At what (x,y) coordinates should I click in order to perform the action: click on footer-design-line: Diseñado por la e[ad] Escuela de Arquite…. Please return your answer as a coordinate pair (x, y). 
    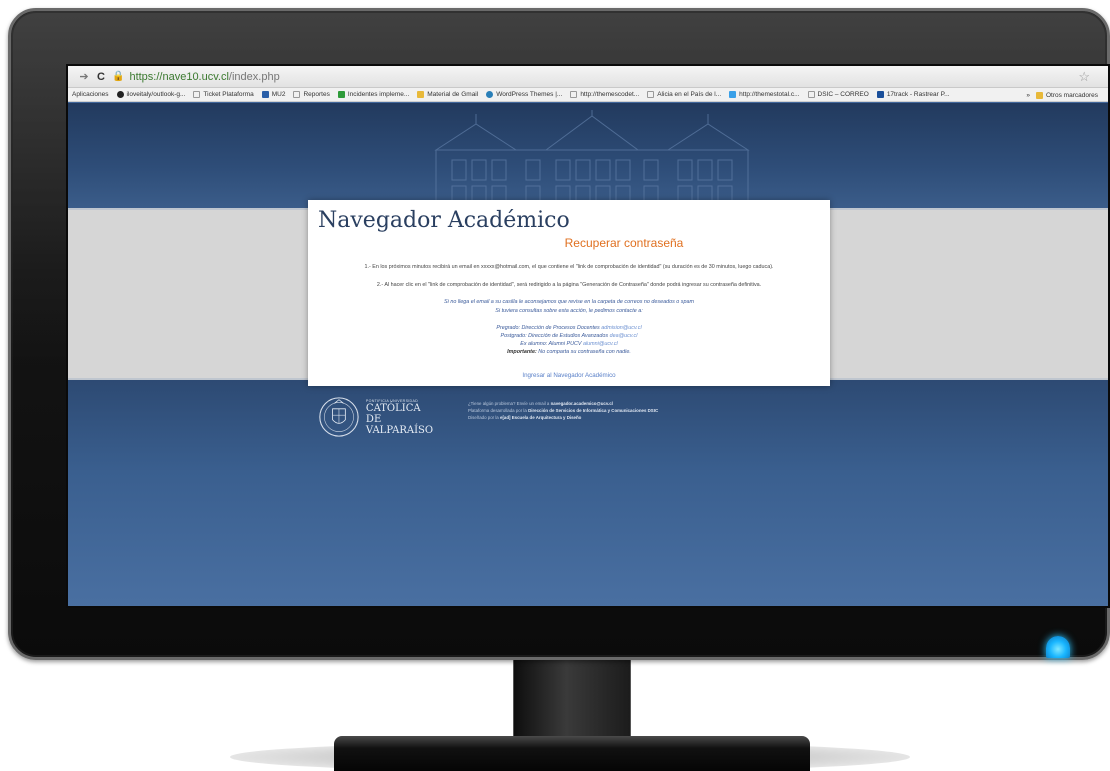
    Looking at the image, I should click on (525, 417).